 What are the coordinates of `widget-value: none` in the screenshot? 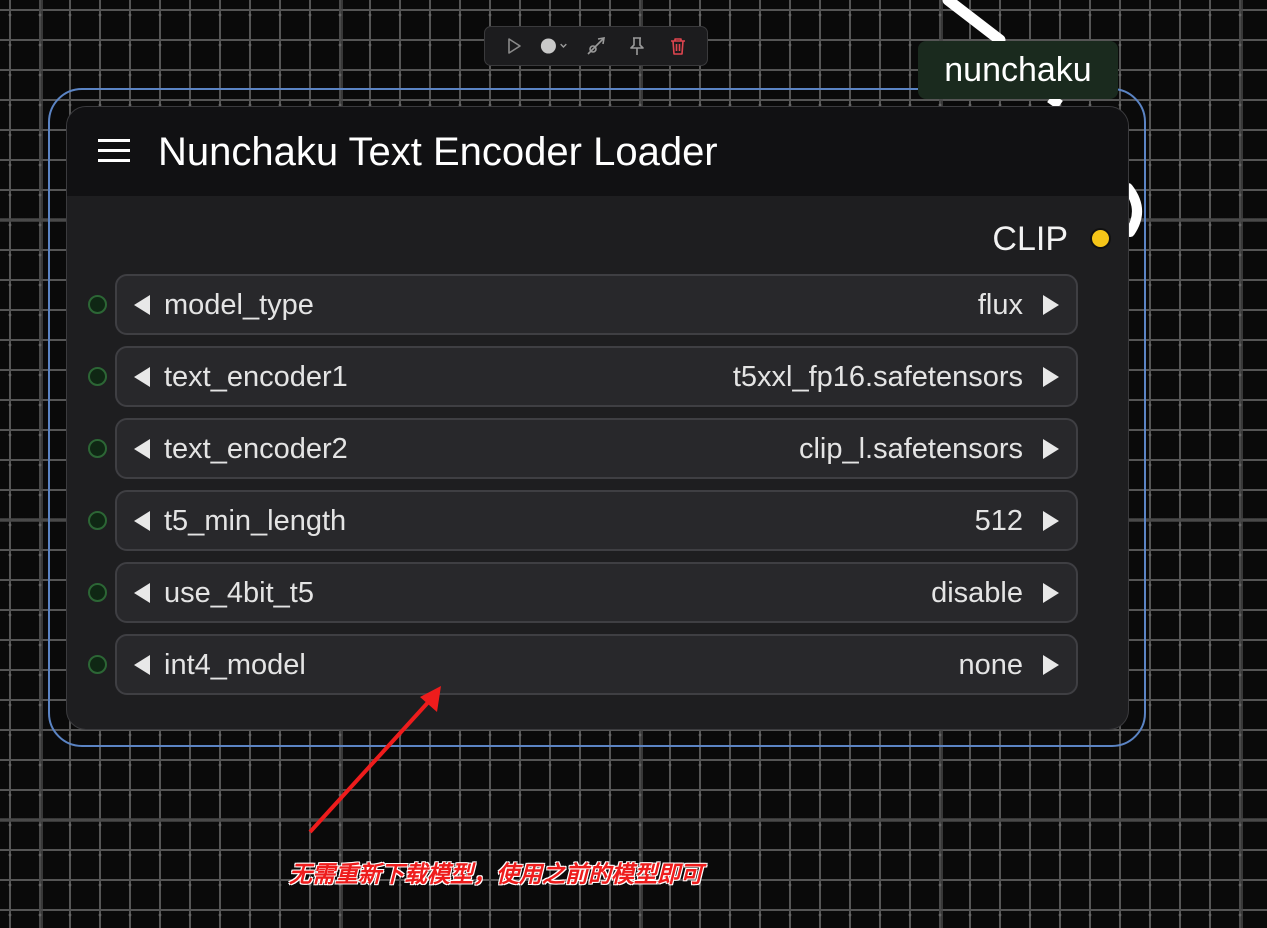 It's located at (990, 665).